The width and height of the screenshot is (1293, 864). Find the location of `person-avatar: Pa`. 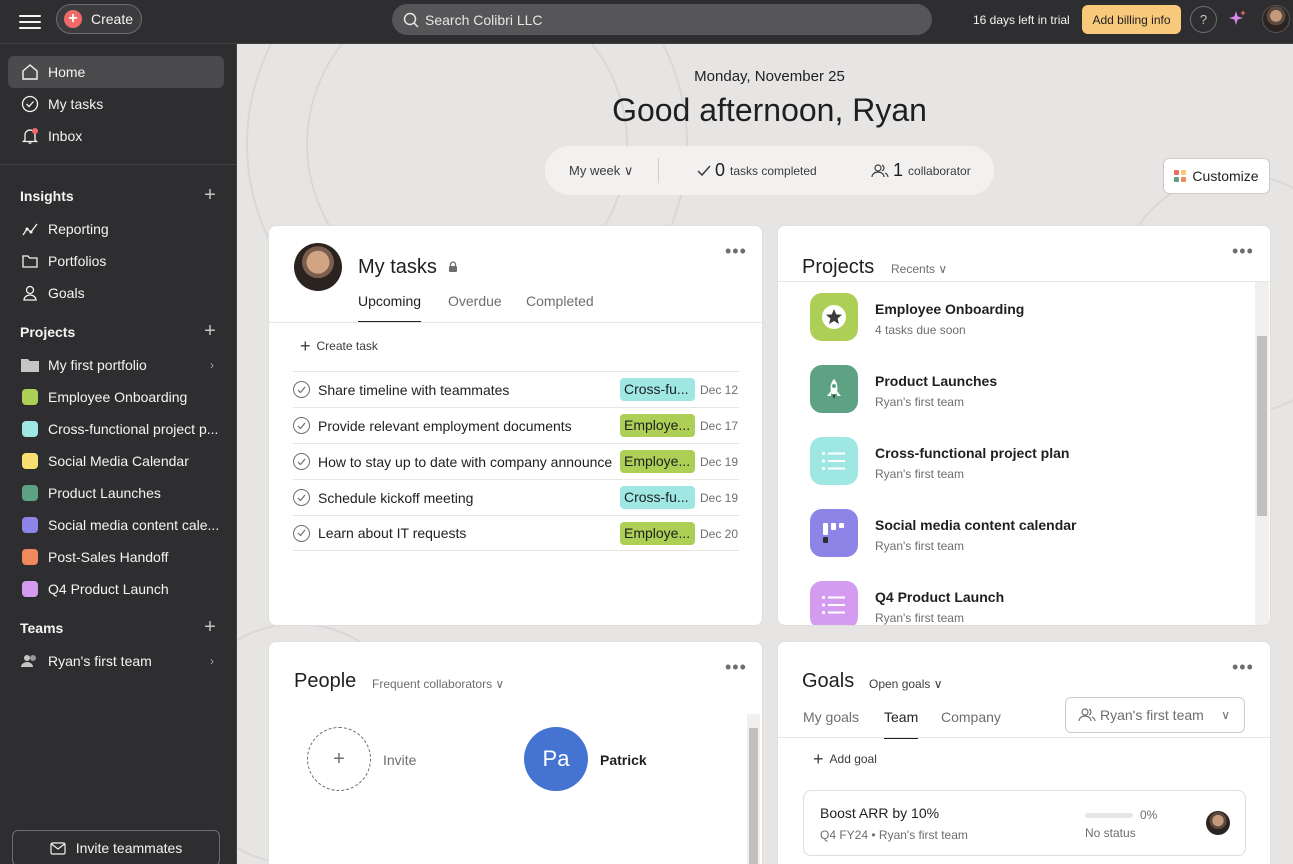

person-avatar: Pa is located at coordinates (556, 759).